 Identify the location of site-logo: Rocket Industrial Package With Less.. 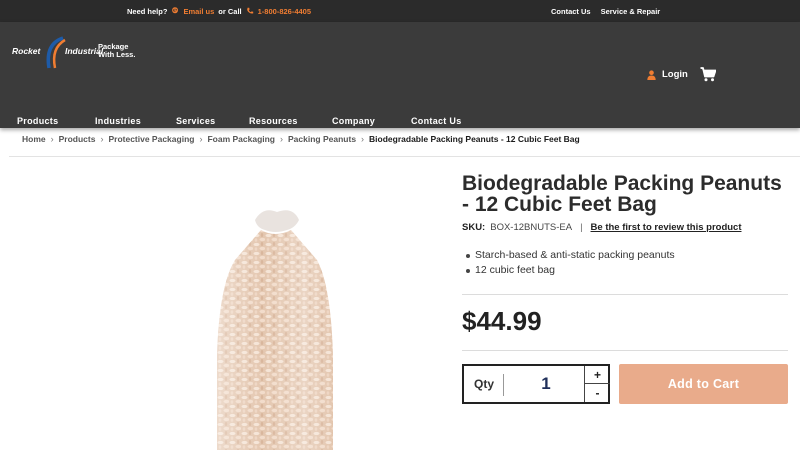
(77, 53).